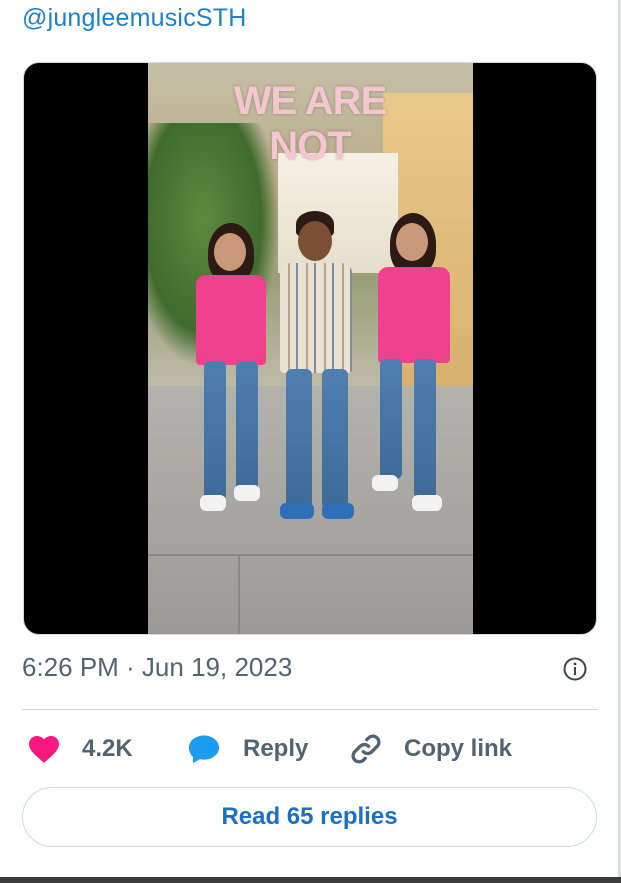 This screenshot has height=883, width=621. I want to click on video-person-center, so click(316, 366).